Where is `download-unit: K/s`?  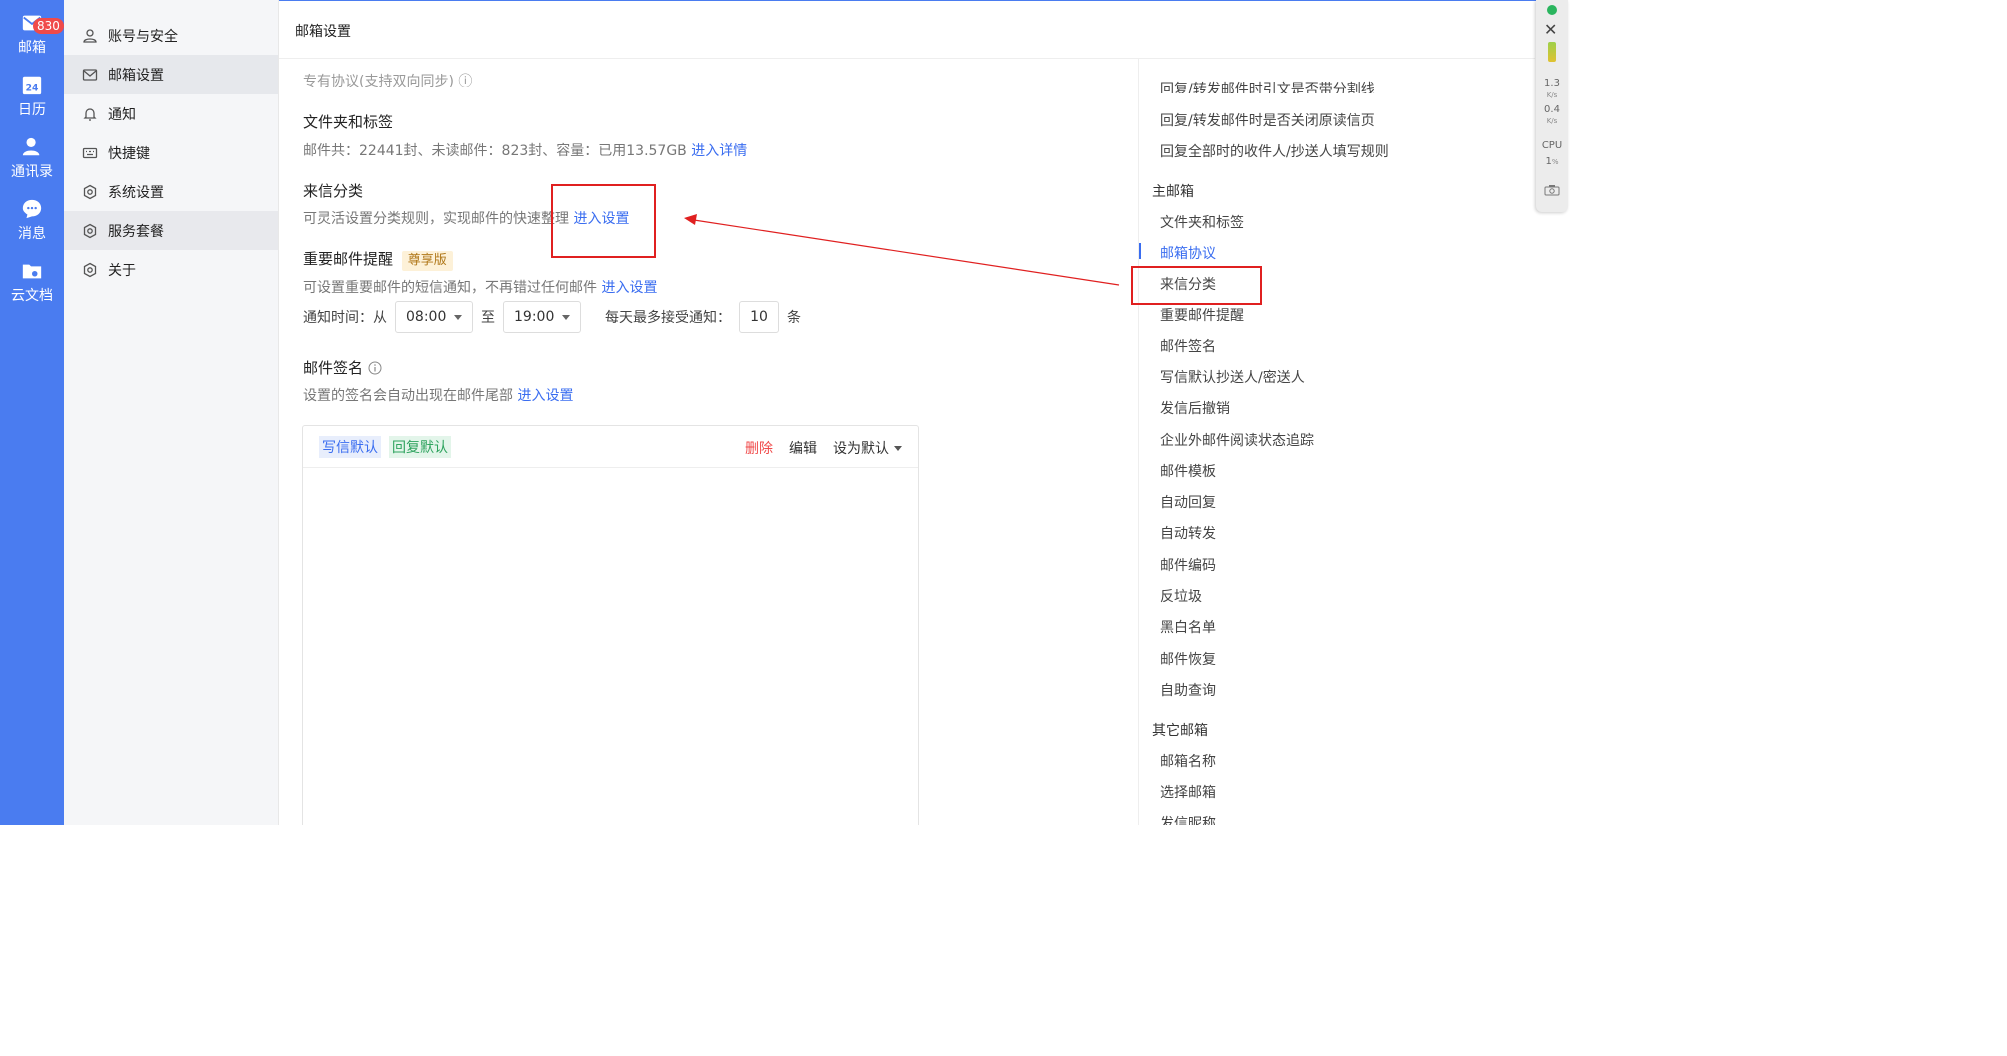
download-unit: K/s is located at coordinates (1552, 121).